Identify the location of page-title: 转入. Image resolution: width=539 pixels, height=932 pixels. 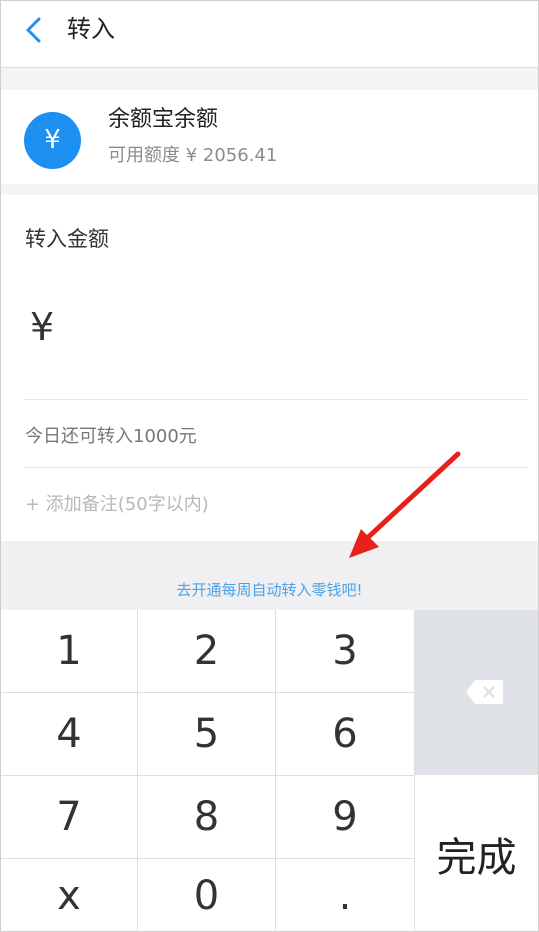
(91, 29).